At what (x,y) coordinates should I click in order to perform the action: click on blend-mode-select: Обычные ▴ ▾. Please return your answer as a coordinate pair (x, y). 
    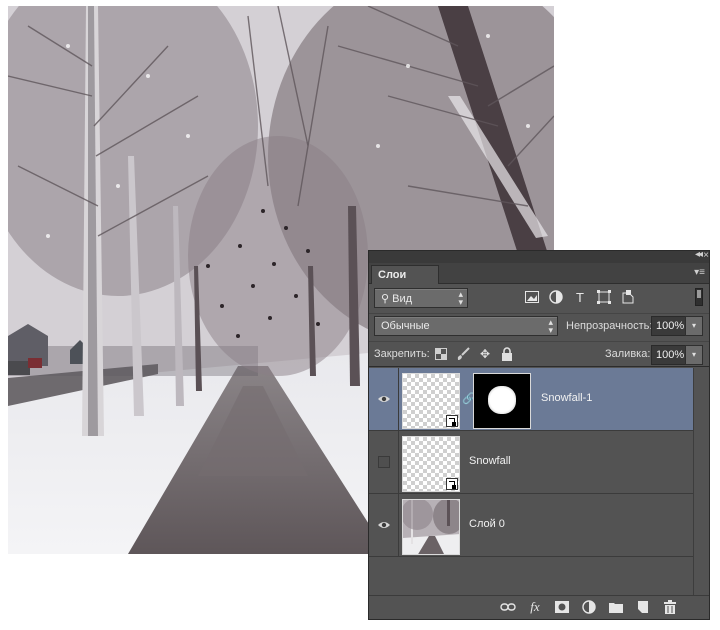
    Looking at the image, I should click on (466, 326).